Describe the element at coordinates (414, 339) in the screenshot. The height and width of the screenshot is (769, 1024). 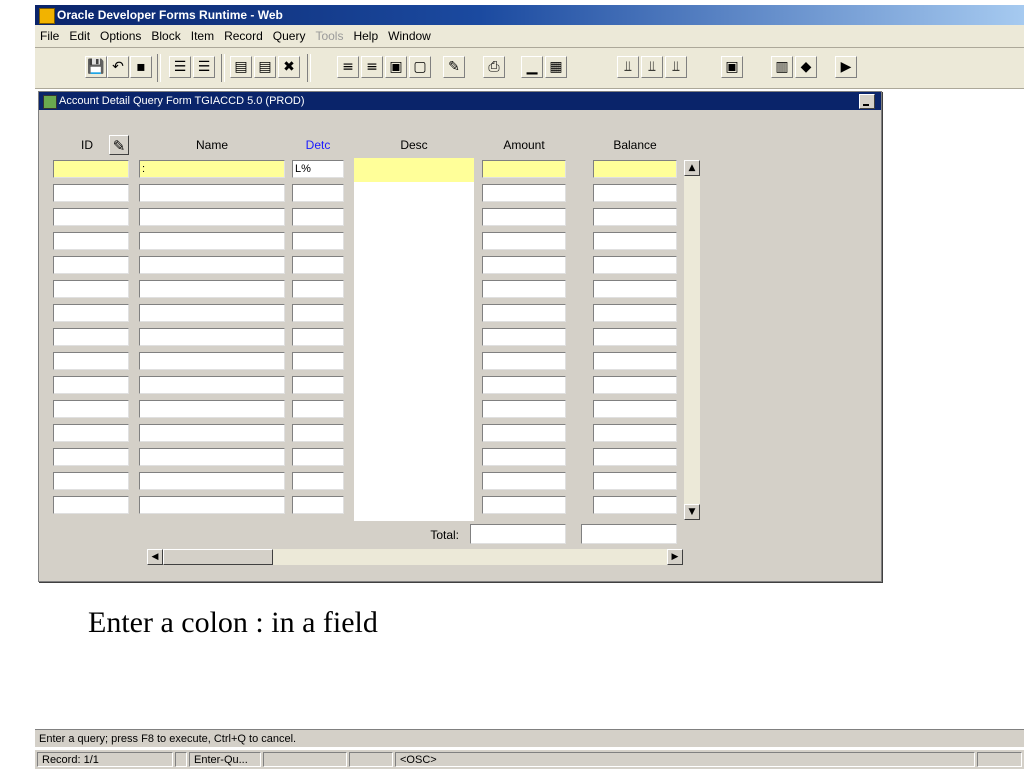
I see `desc-column` at that location.